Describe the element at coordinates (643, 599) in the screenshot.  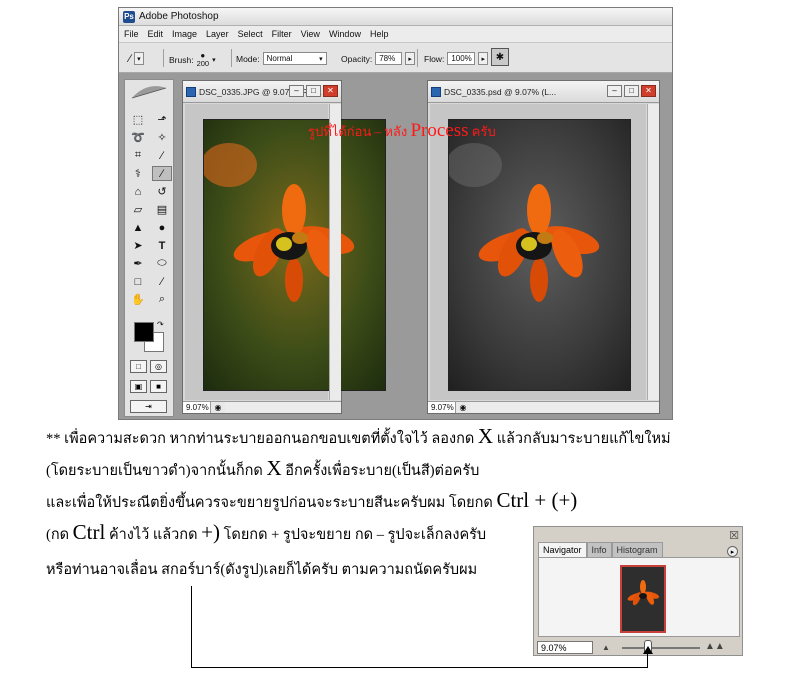
I see `navigator-thumbnail` at that location.